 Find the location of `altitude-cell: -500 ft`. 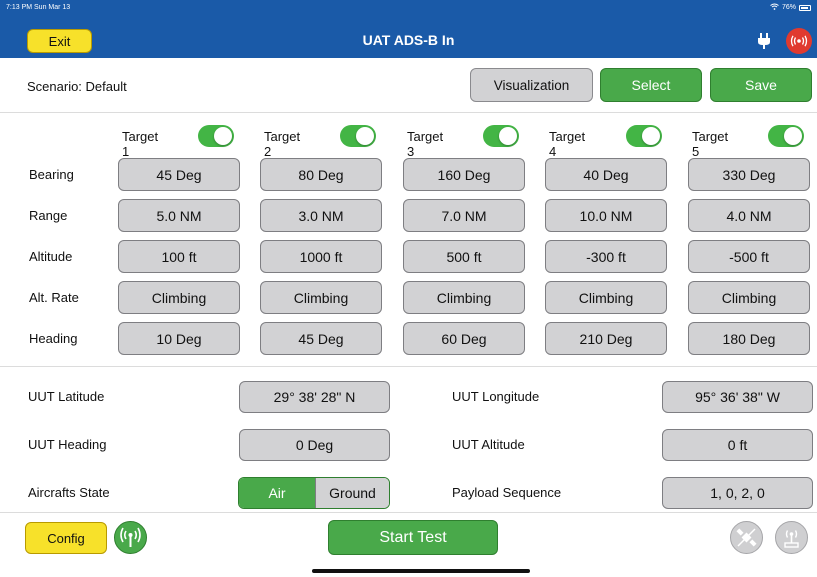

altitude-cell: -500 ft is located at coordinates (749, 256).